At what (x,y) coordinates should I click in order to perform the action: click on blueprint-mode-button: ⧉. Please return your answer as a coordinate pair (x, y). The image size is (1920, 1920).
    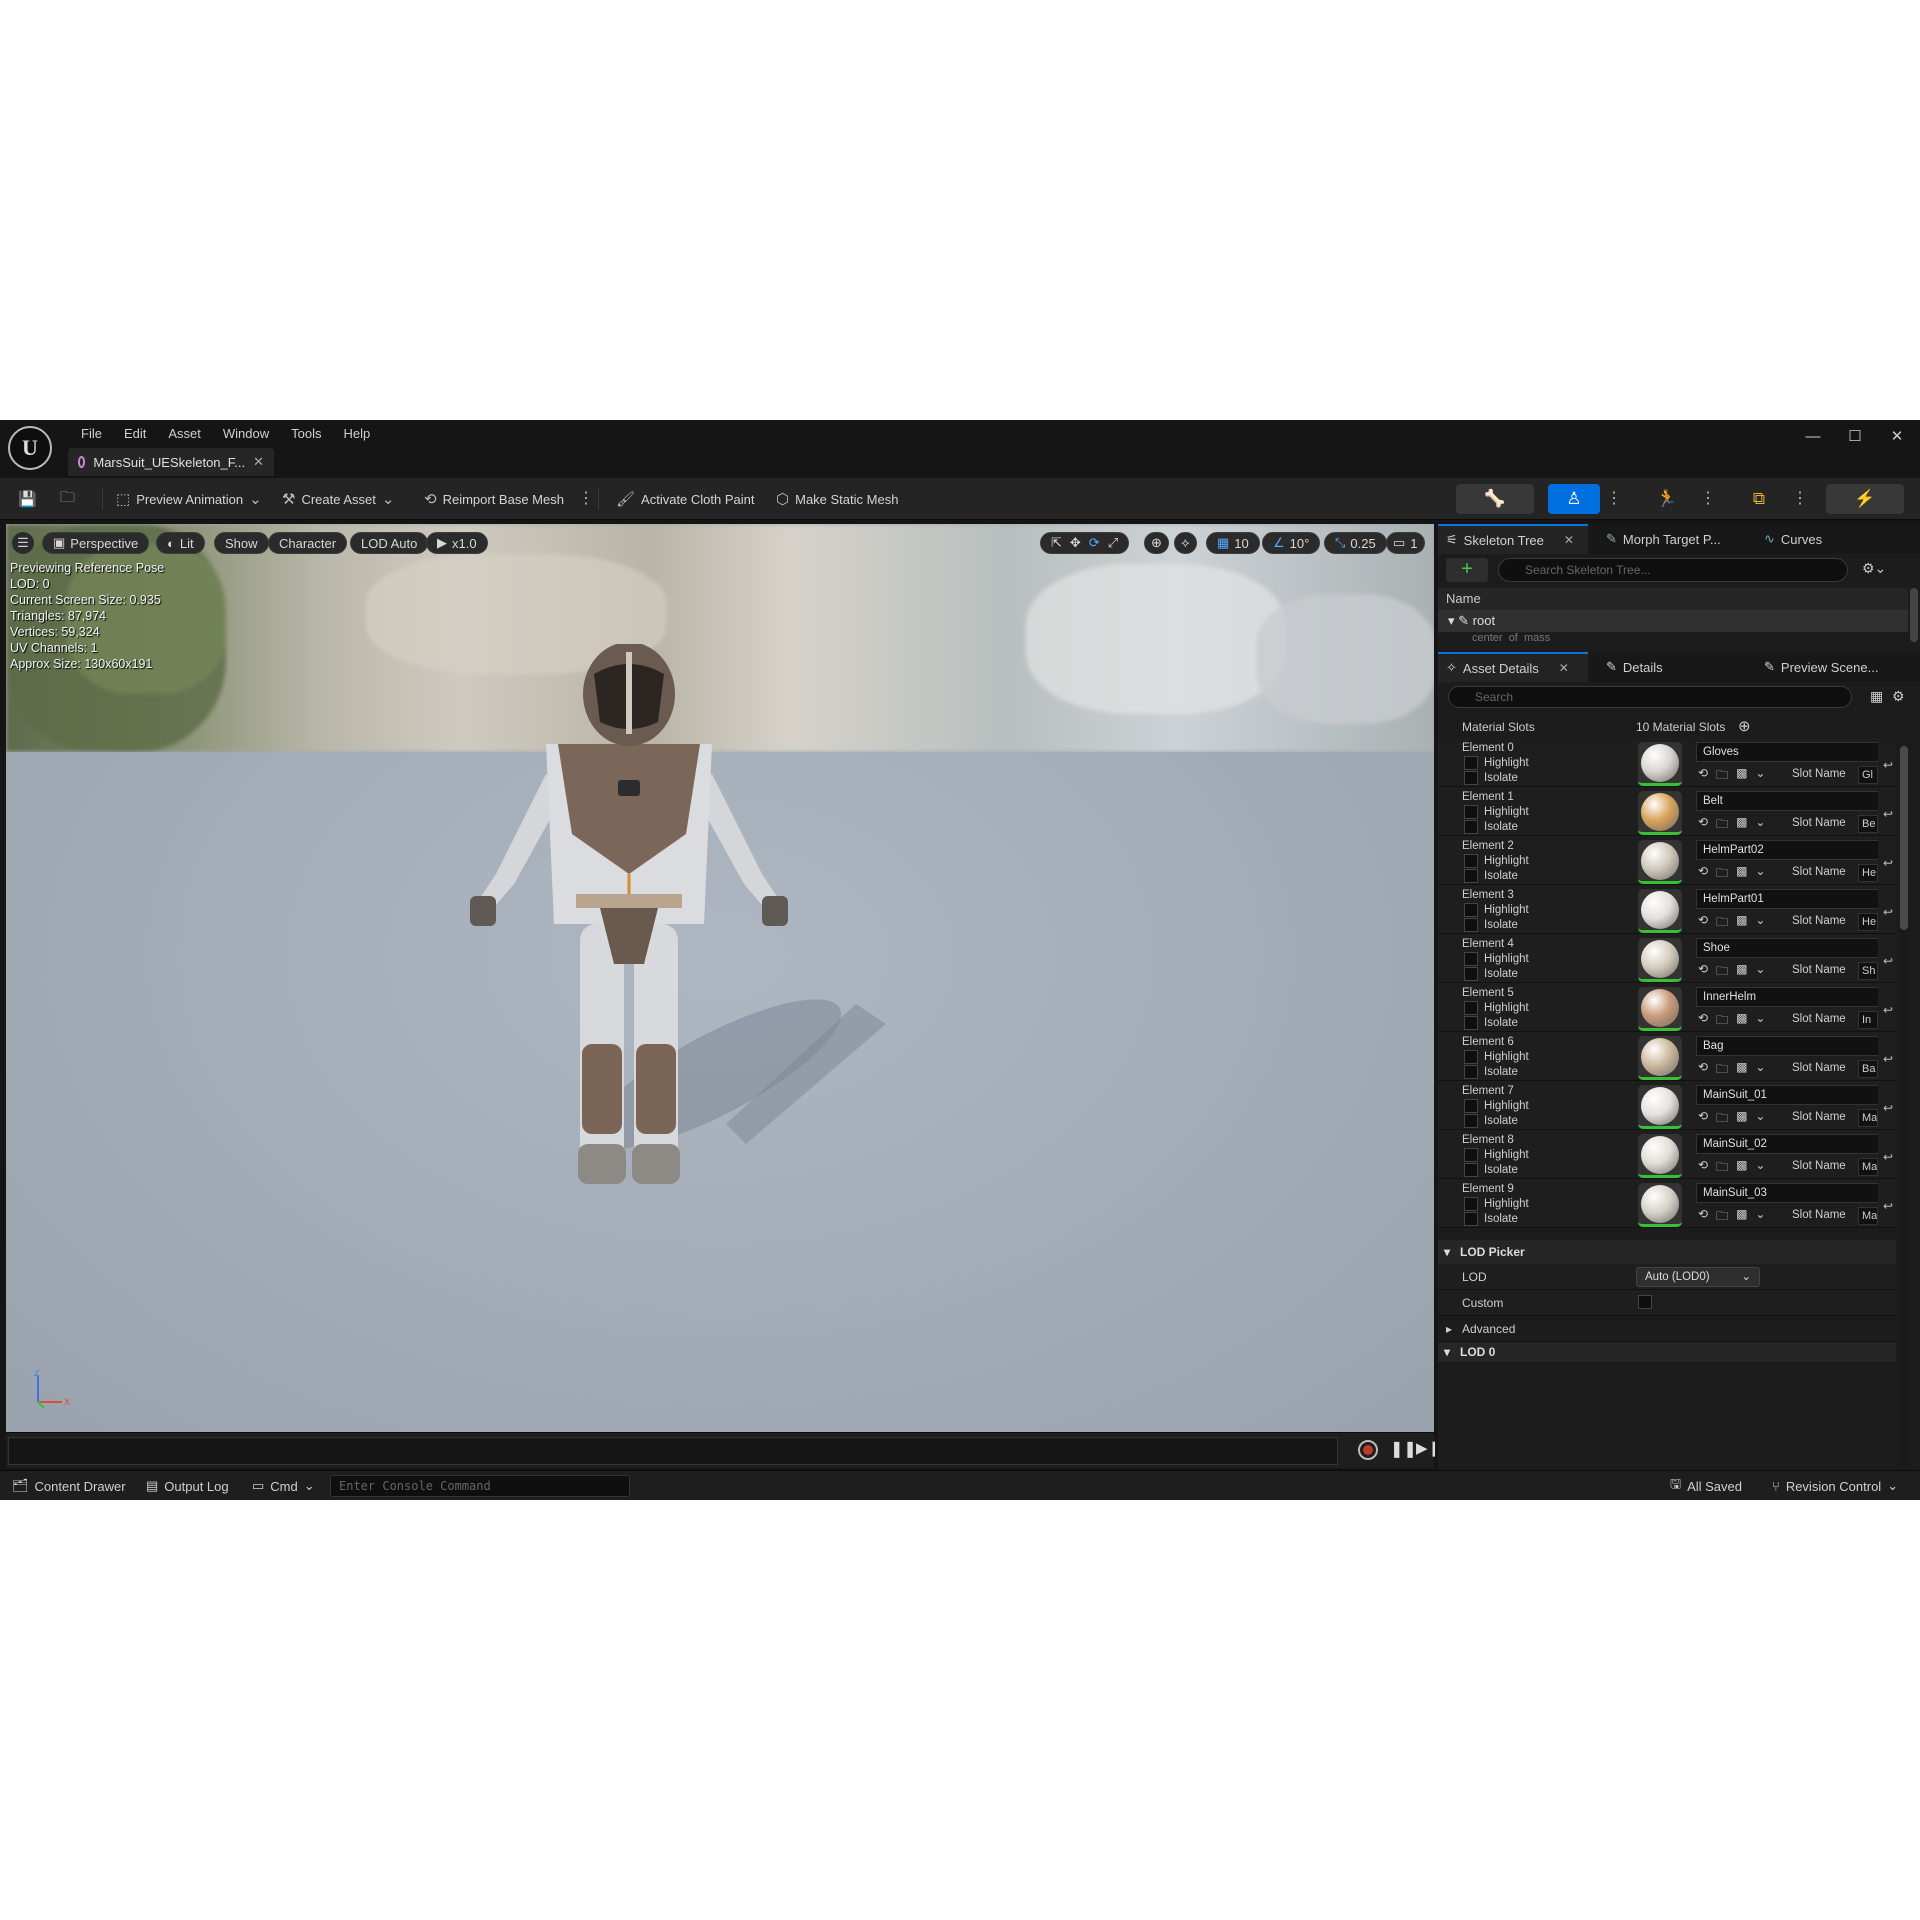
    Looking at the image, I should click on (1759, 499).